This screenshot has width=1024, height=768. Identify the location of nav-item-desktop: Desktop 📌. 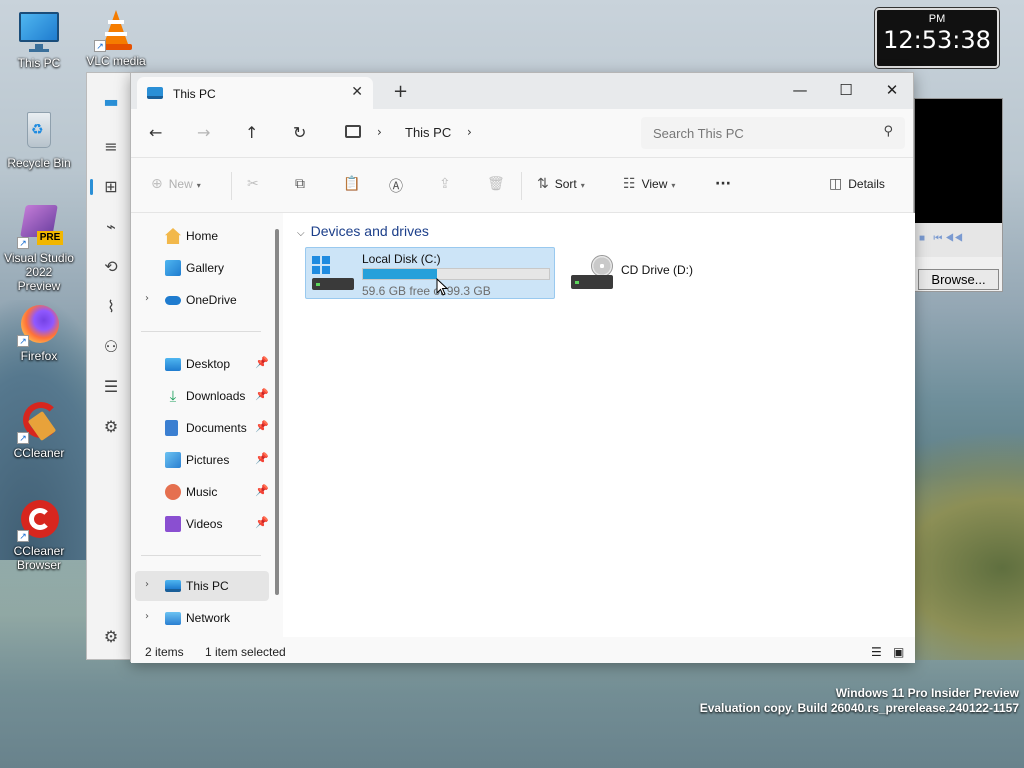
(202, 364).